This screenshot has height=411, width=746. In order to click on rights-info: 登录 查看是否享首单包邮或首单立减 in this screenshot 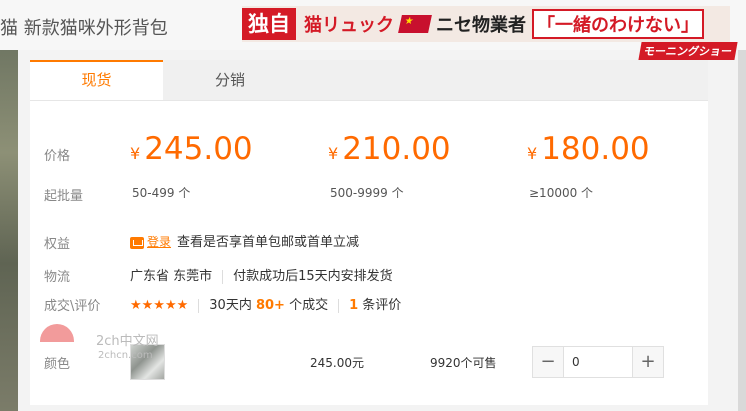, I will do `click(244, 240)`.